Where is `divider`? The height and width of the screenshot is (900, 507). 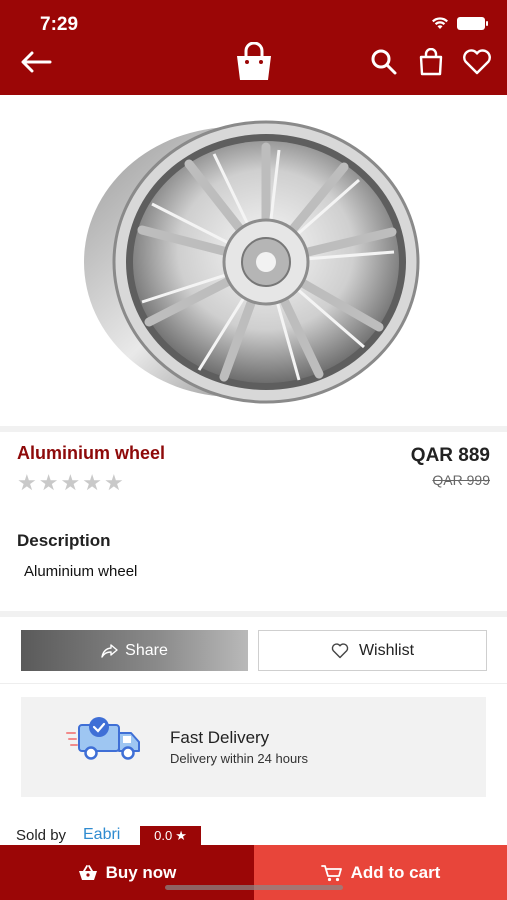
divider is located at coordinates (253, 683).